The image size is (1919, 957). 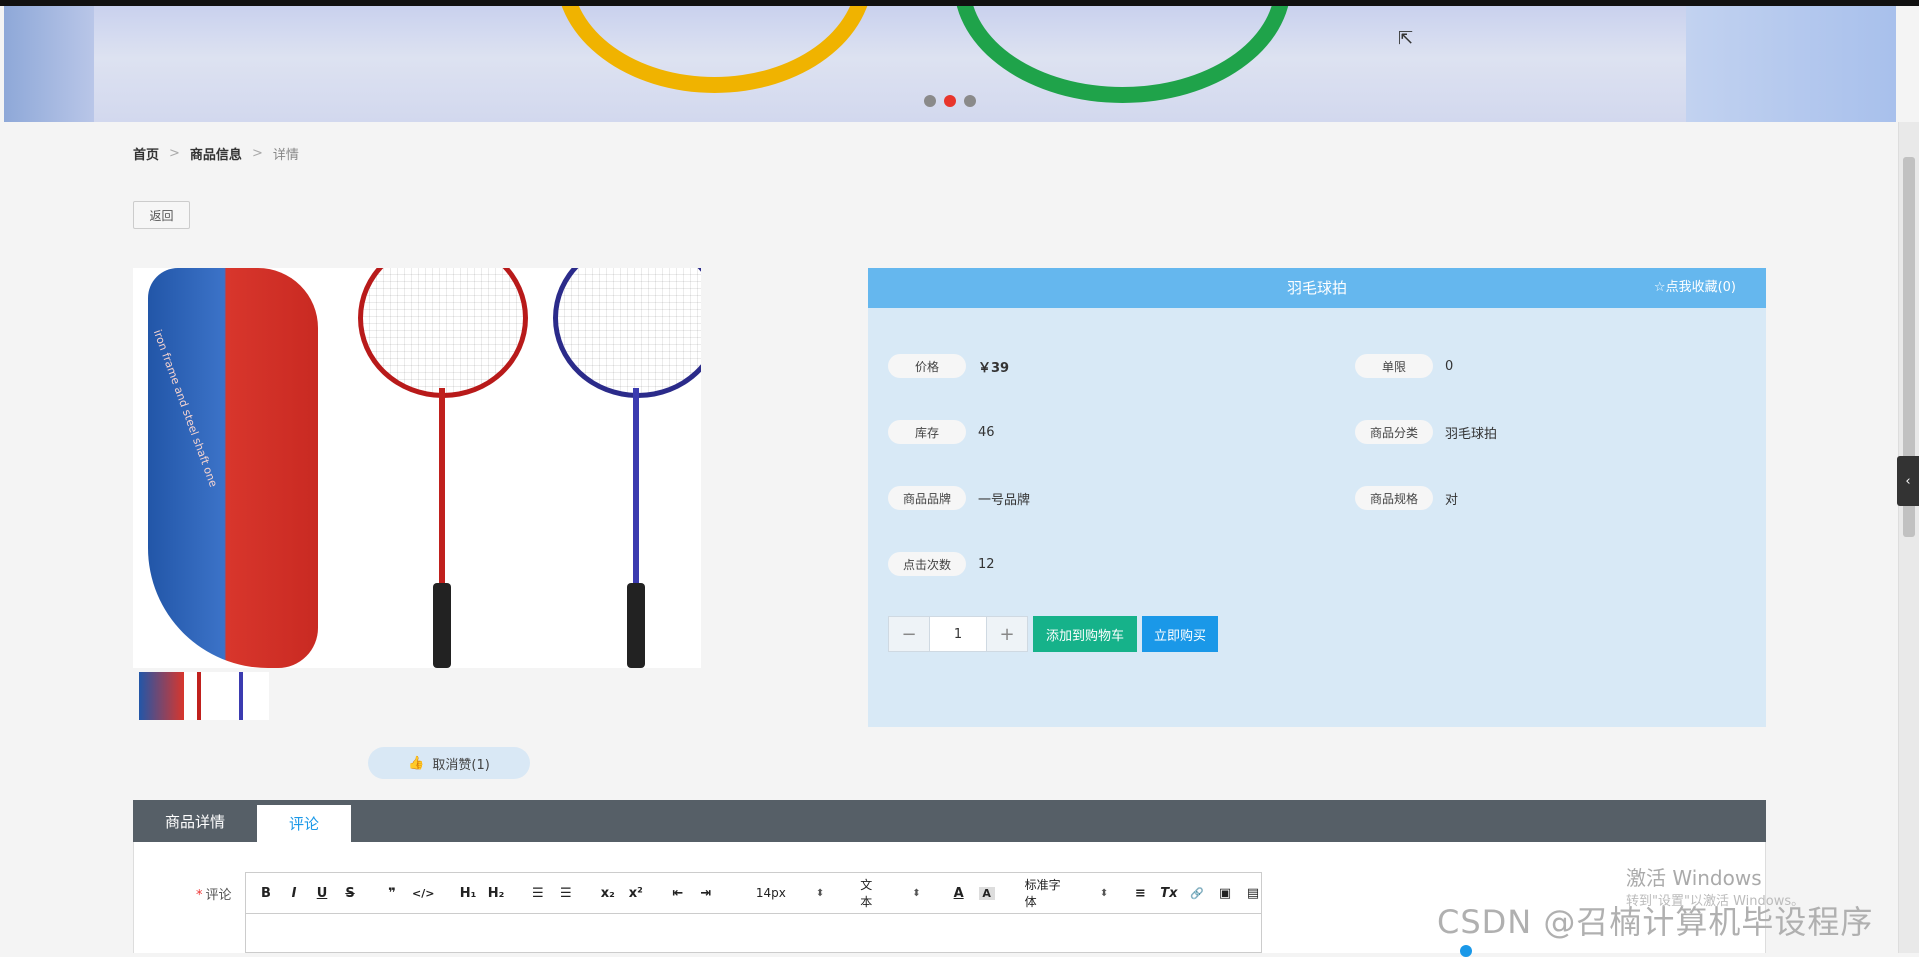 I want to click on breadcrumb: 首页 > 商品信息 > 详情, so click(x=216, y=153).